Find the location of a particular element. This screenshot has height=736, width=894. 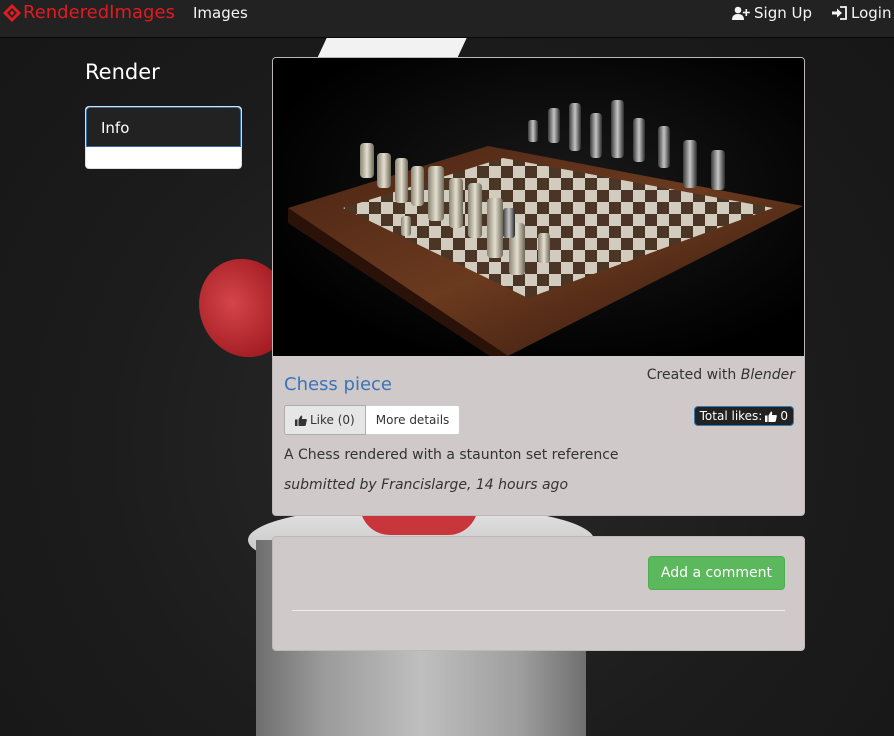

sidebar-panel: Info is located at coordinates (163, 137).